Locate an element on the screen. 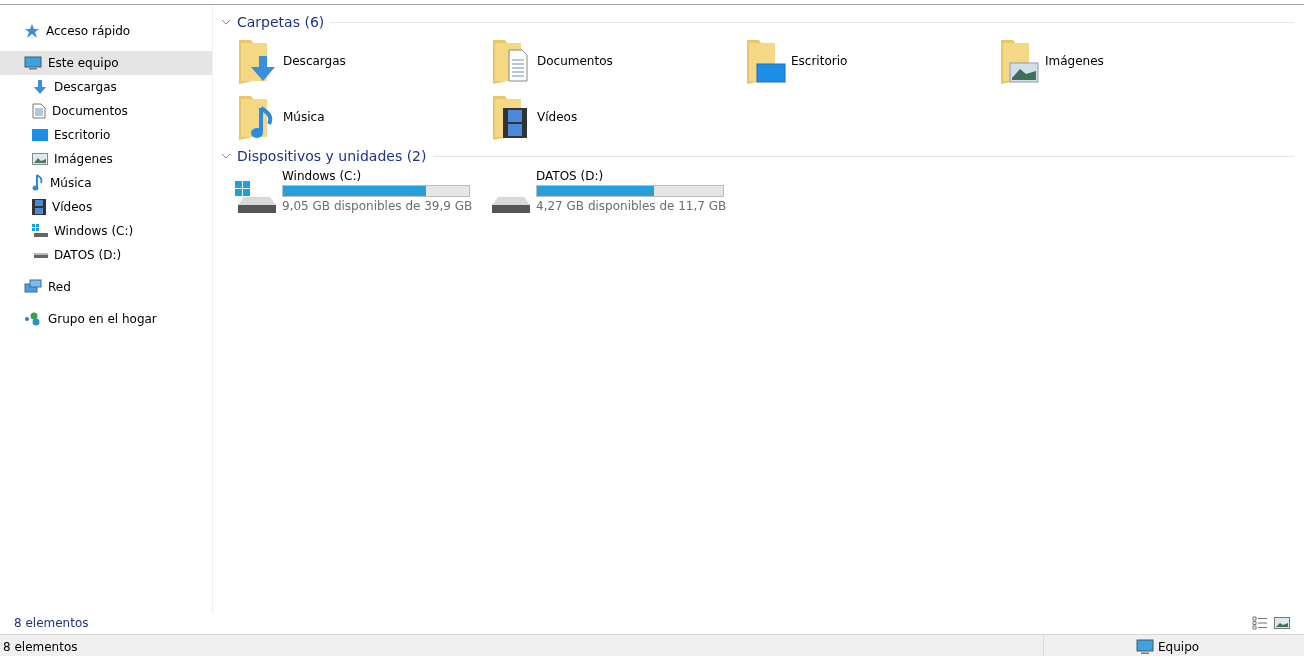 The image size is (1304, 656). star-icon is located at coordinates (32, 31).